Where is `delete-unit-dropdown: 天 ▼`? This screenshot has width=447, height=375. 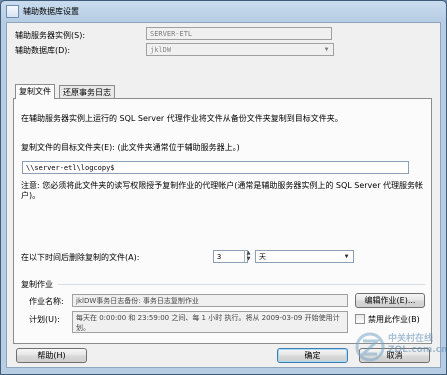 delete-unit-dropdown: 天 ▼ is located at coordinates (304, 256).